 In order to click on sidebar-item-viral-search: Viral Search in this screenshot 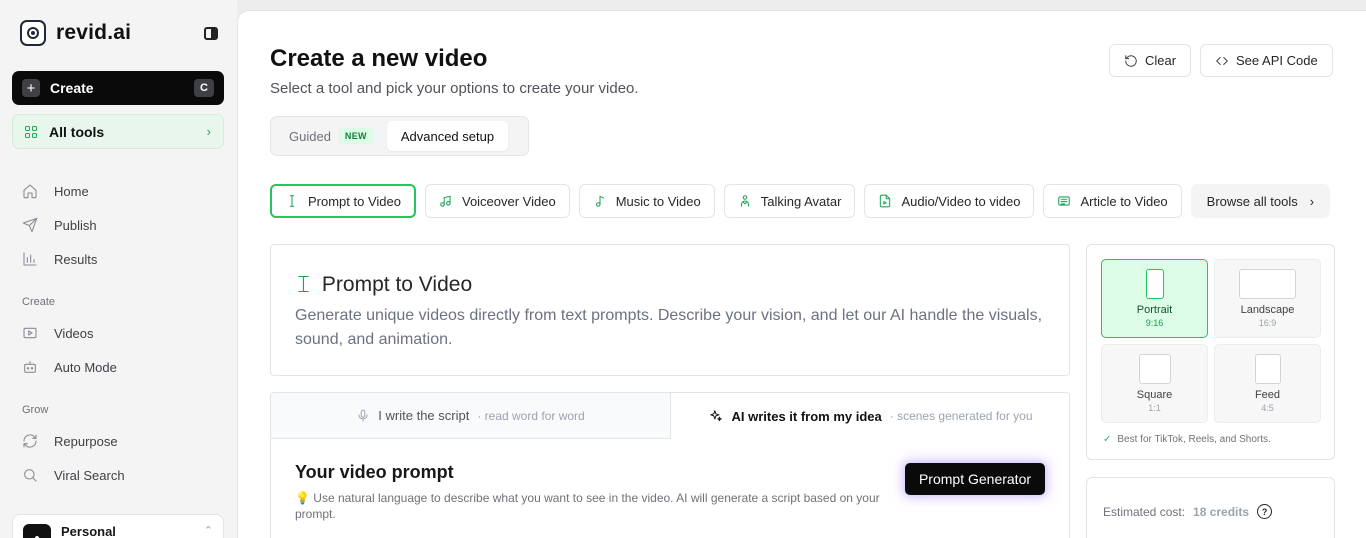, I will do `click(122, 475)`.